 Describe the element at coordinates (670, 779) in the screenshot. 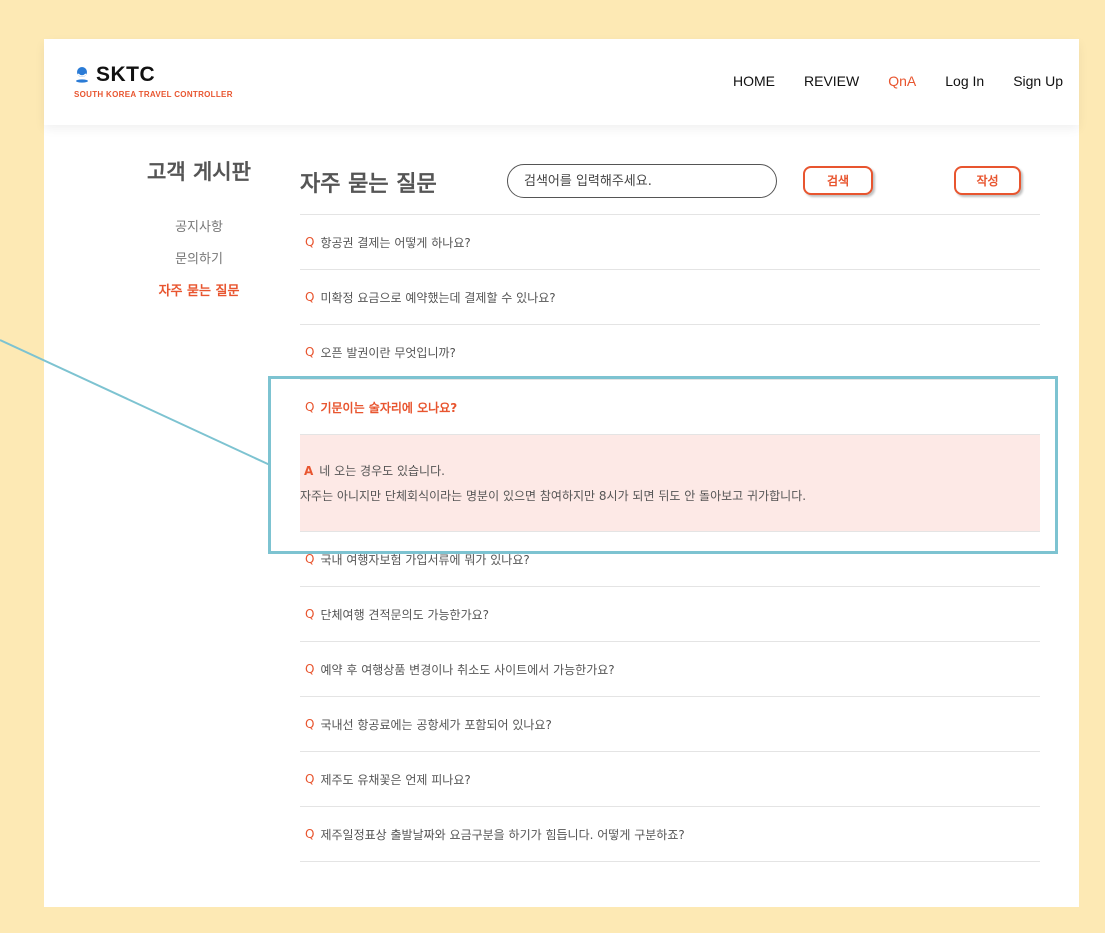

I see `faq-question-row: Q 제주도 유채꽃은 언제 피나요?` at that location.